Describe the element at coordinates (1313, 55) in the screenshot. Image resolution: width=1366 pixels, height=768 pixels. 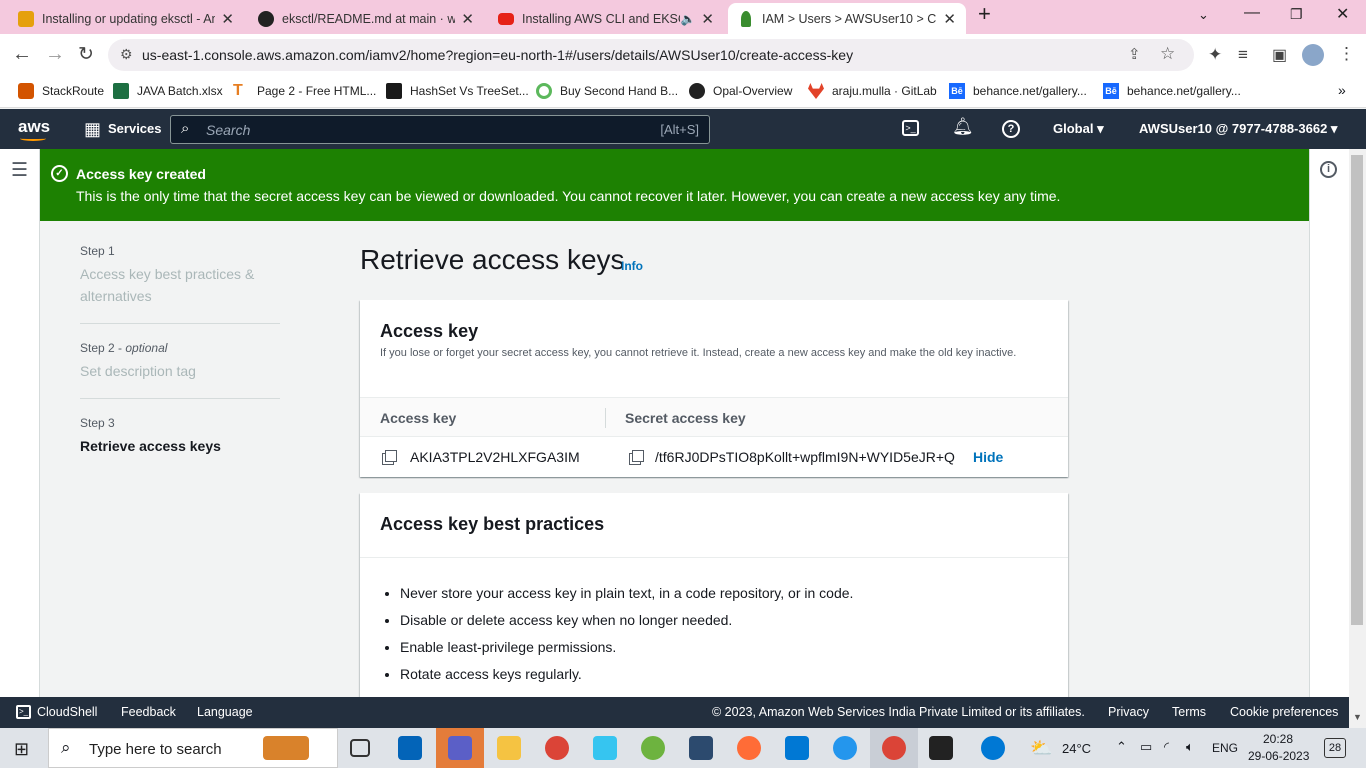
I see `profile-avatar` at that location.